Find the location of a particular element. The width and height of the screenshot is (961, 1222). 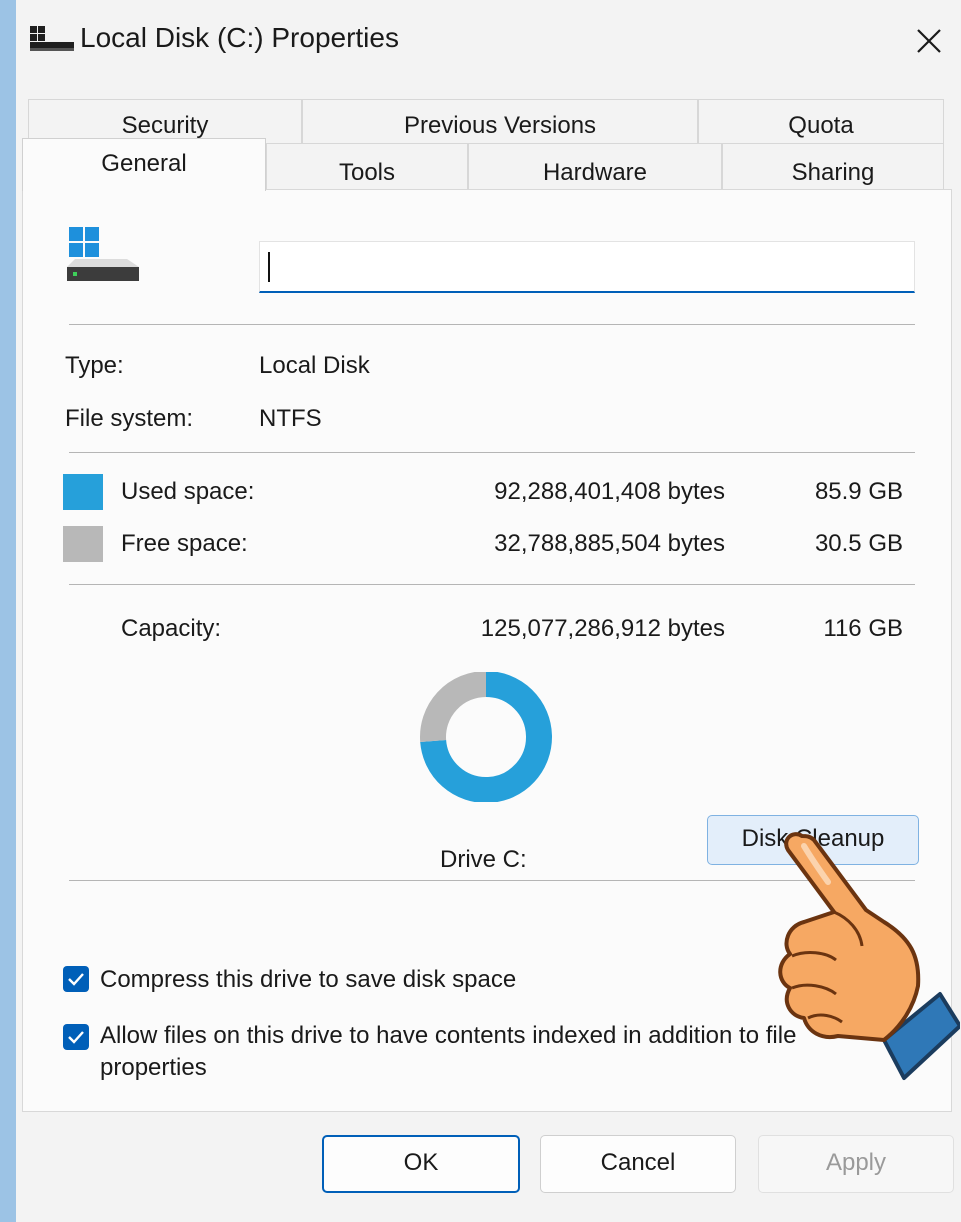

apply-button: Apply is located at coordinates (856, 1164).